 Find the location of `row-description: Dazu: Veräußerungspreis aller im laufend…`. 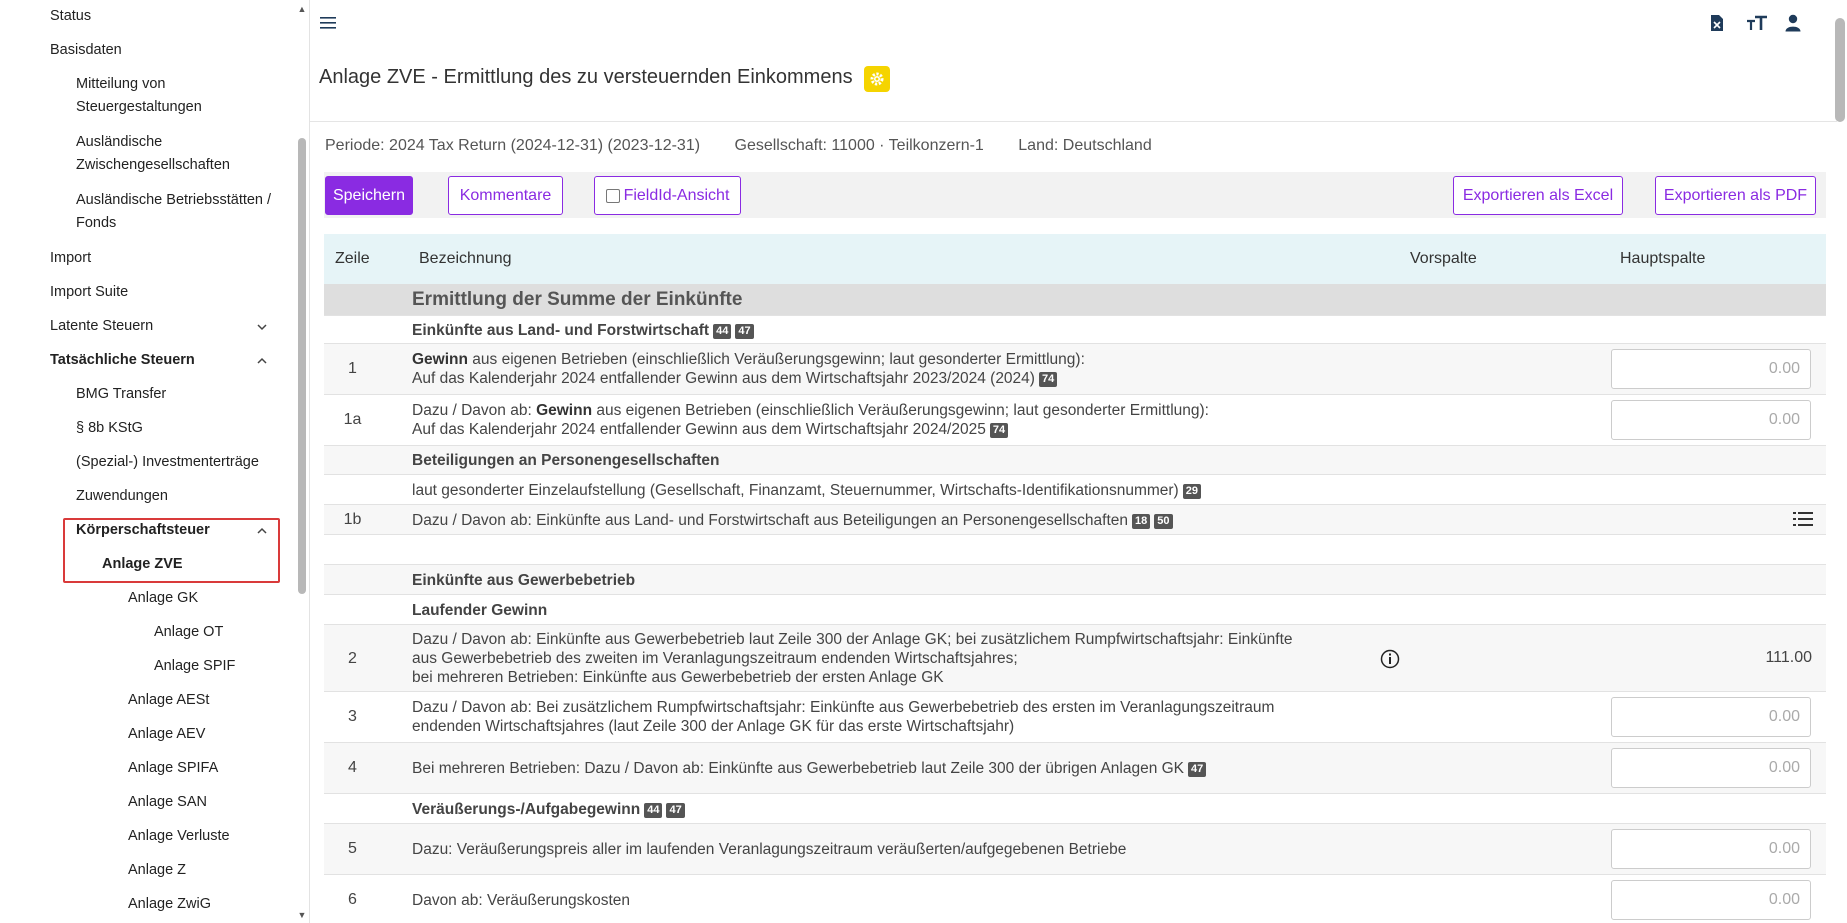

row-description: Dazu: Veräußerungspreis aller im laufend… is located at coordinates (769, 849).